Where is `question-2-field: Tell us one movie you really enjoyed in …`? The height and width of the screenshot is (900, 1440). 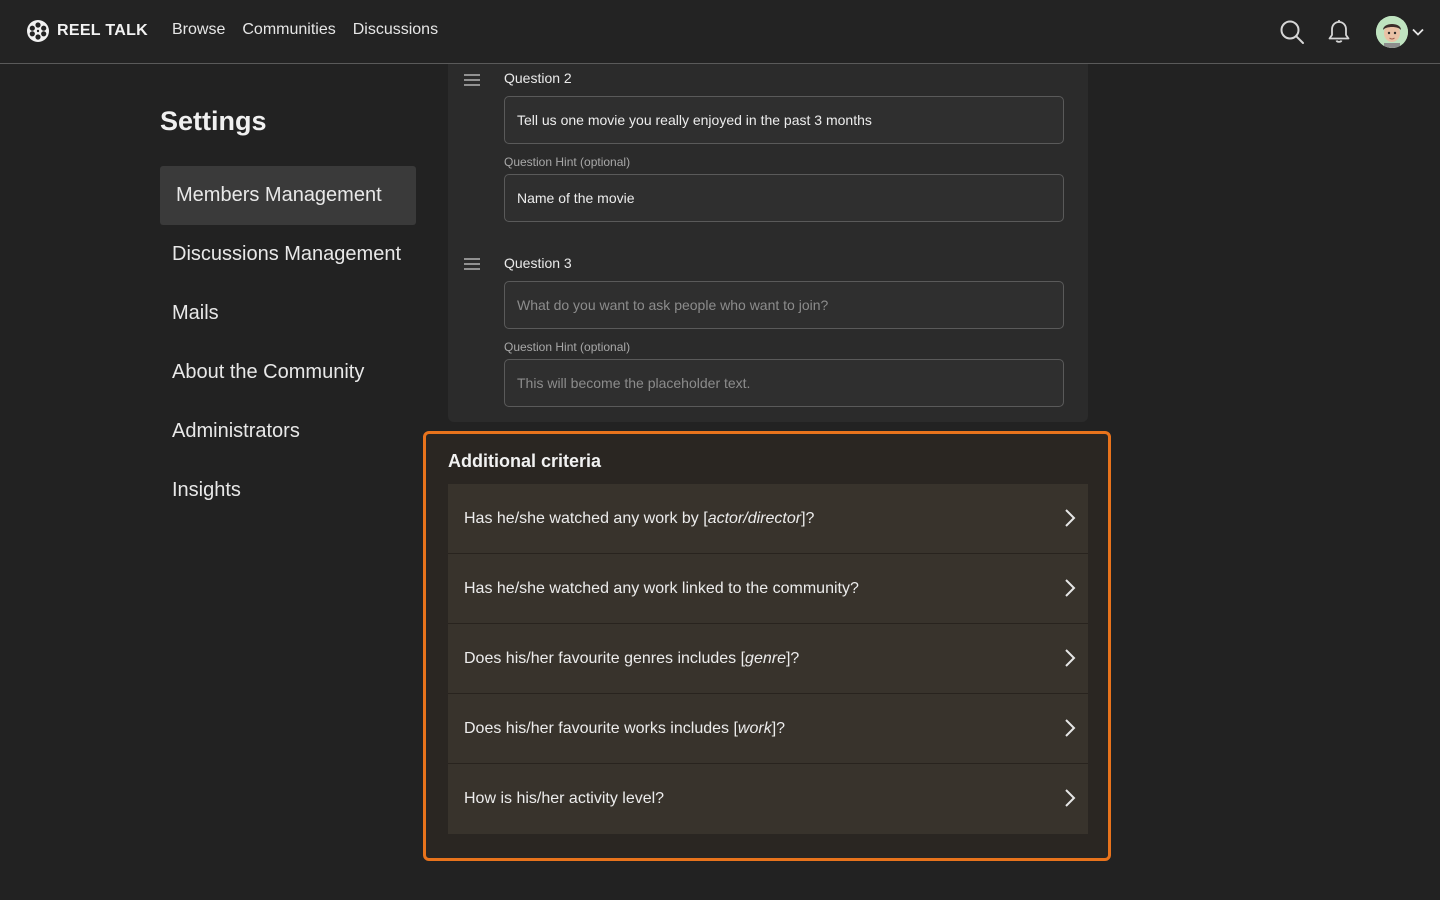 question-2-field: Tell us one movie you really enjoyed in … is located at coordinates (784, 120).